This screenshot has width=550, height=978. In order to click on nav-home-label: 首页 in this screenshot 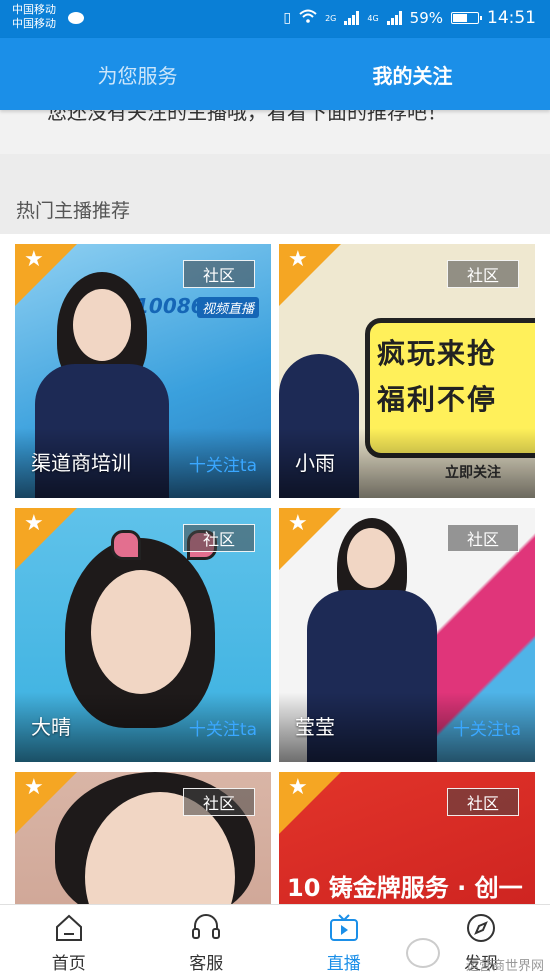, I will do `click(69, 961)`.